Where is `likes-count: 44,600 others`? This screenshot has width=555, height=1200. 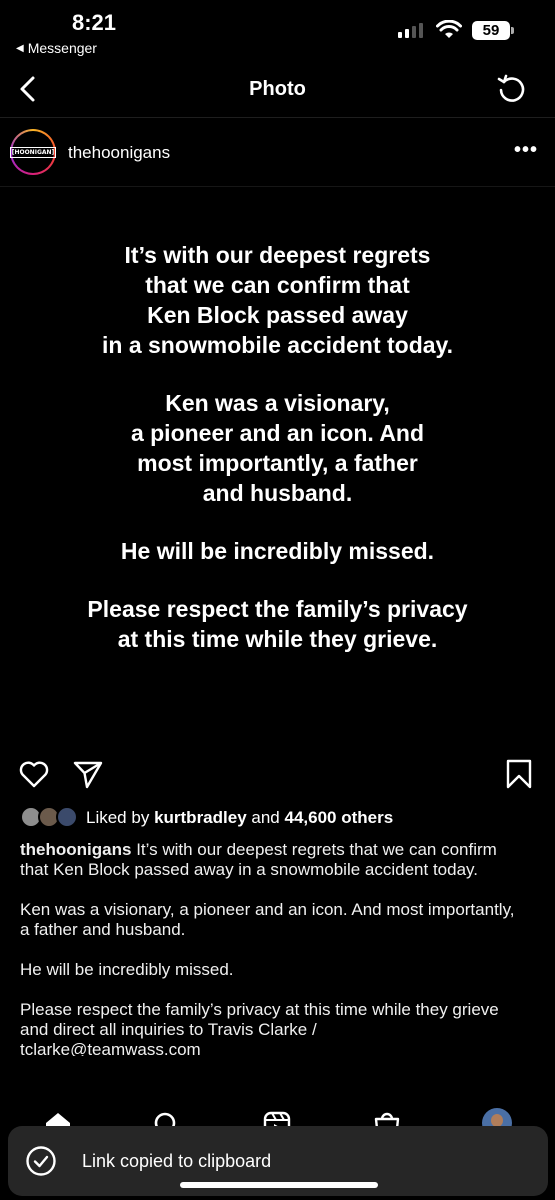
likes-count: 44,600 others is located at coordinates (339, 817).